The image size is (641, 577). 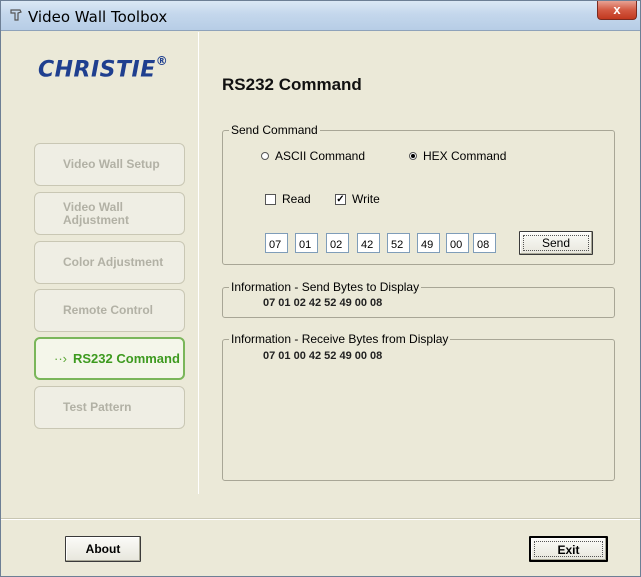 What do you see at coordinates (340, 339) in the screenshot?
I see `group-title: Information - Receive Bytes from Display` at bounding box center [340, 339].